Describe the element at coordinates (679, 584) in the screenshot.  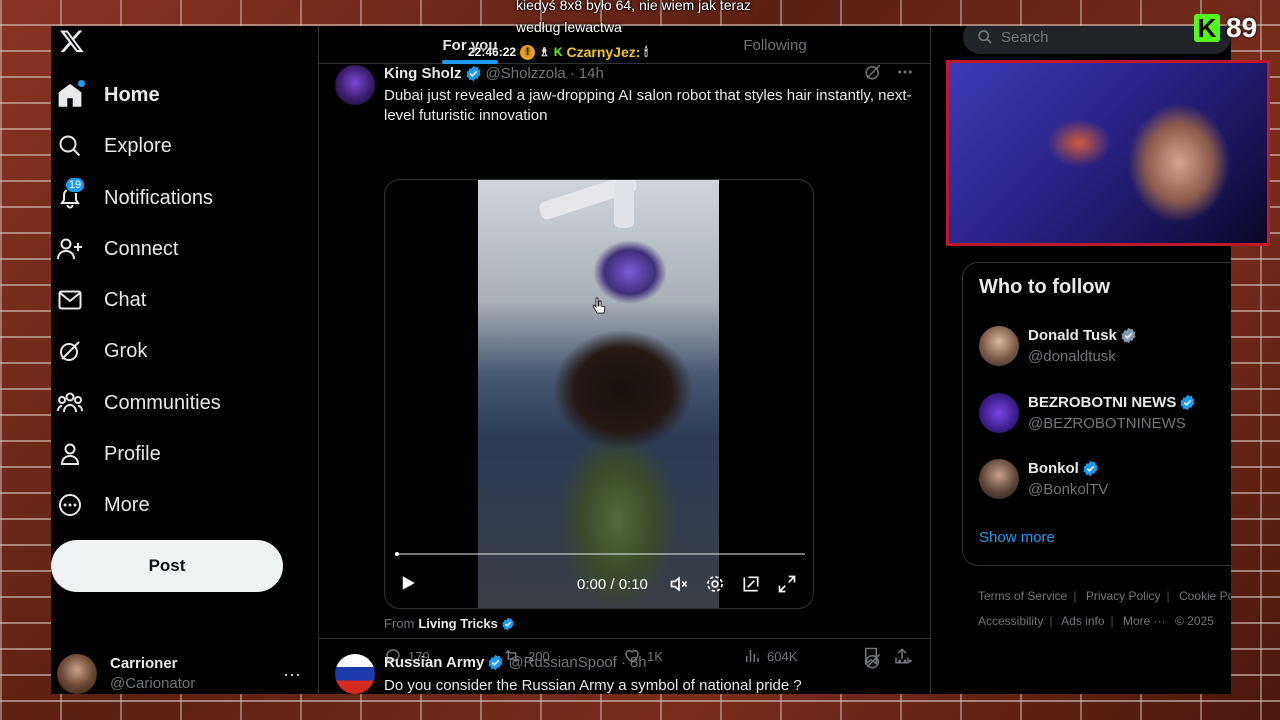
I see `volume-muted-icon` at that location.